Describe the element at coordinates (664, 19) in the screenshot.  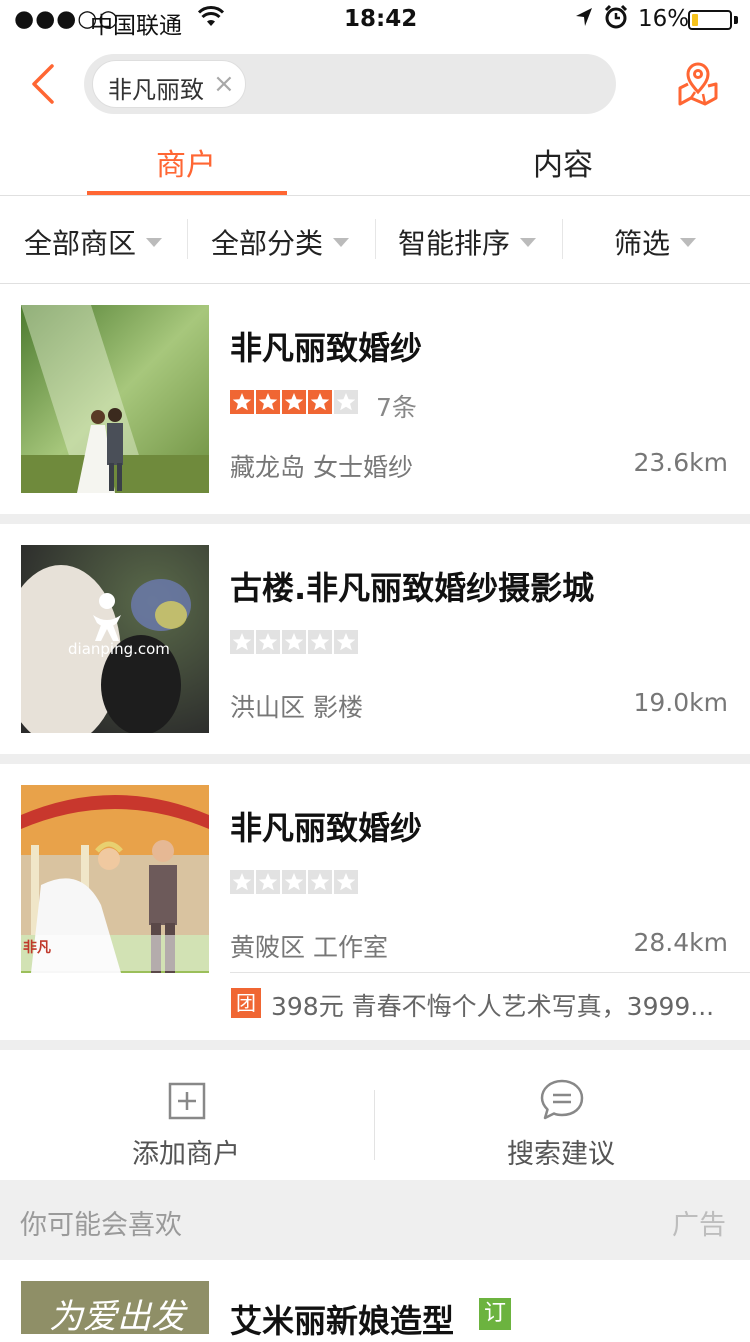
I see `battery-percent: 16%` at that location.